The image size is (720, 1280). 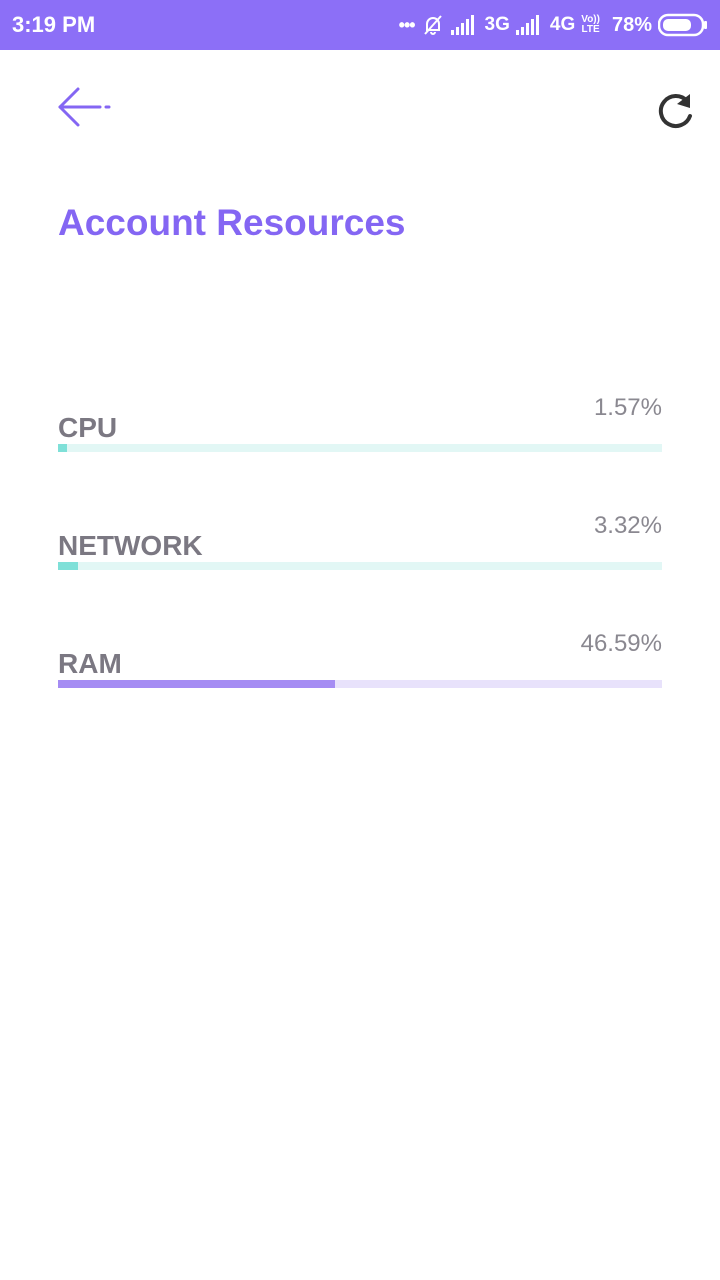 I want to click on page-title: Account Resources, so click(x=232, y=222).